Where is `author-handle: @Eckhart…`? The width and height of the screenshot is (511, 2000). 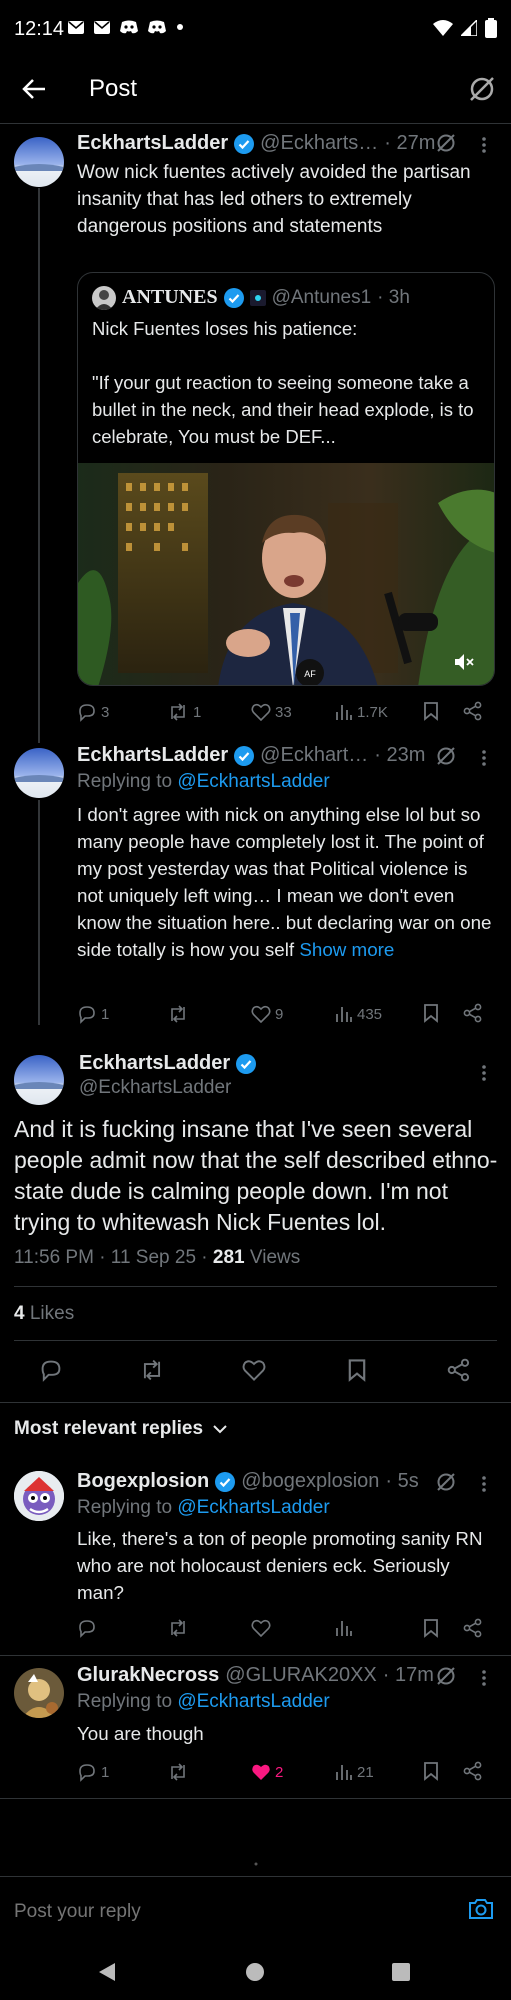 author-handle: @Eckhart… is located at coordinates (314, 755).